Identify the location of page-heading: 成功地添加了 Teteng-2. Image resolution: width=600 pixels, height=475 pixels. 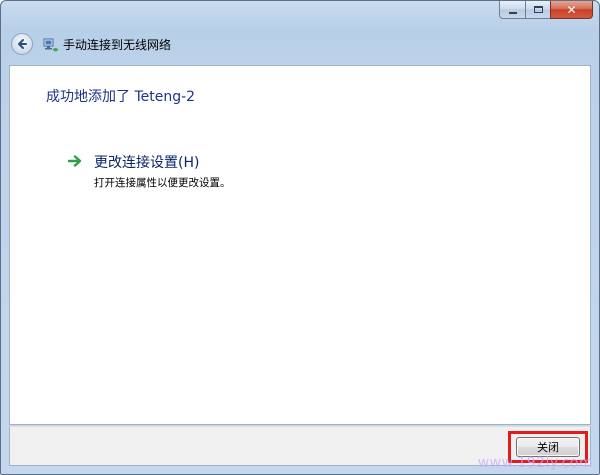
(121, 97).